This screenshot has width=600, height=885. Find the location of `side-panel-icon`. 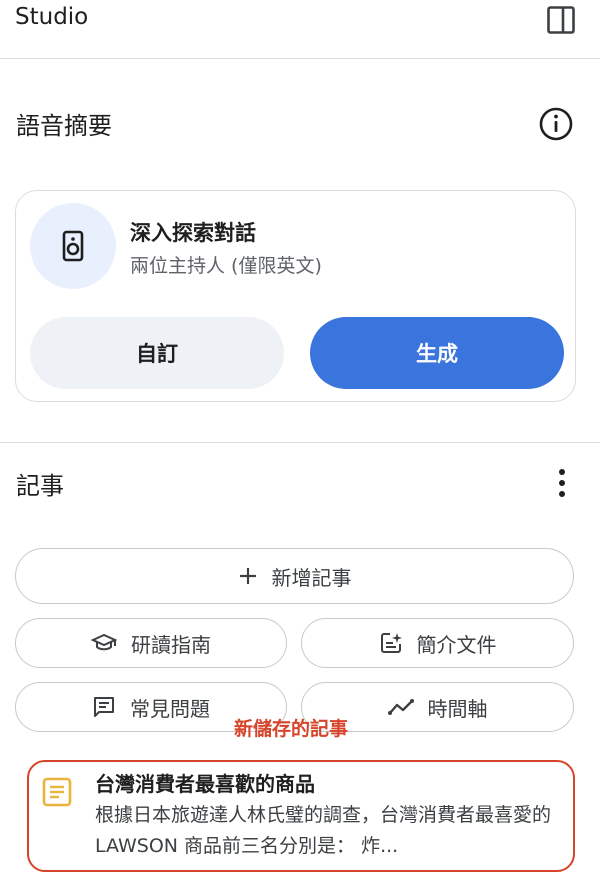

side-panel-icon is located at coordinates (561, 20).